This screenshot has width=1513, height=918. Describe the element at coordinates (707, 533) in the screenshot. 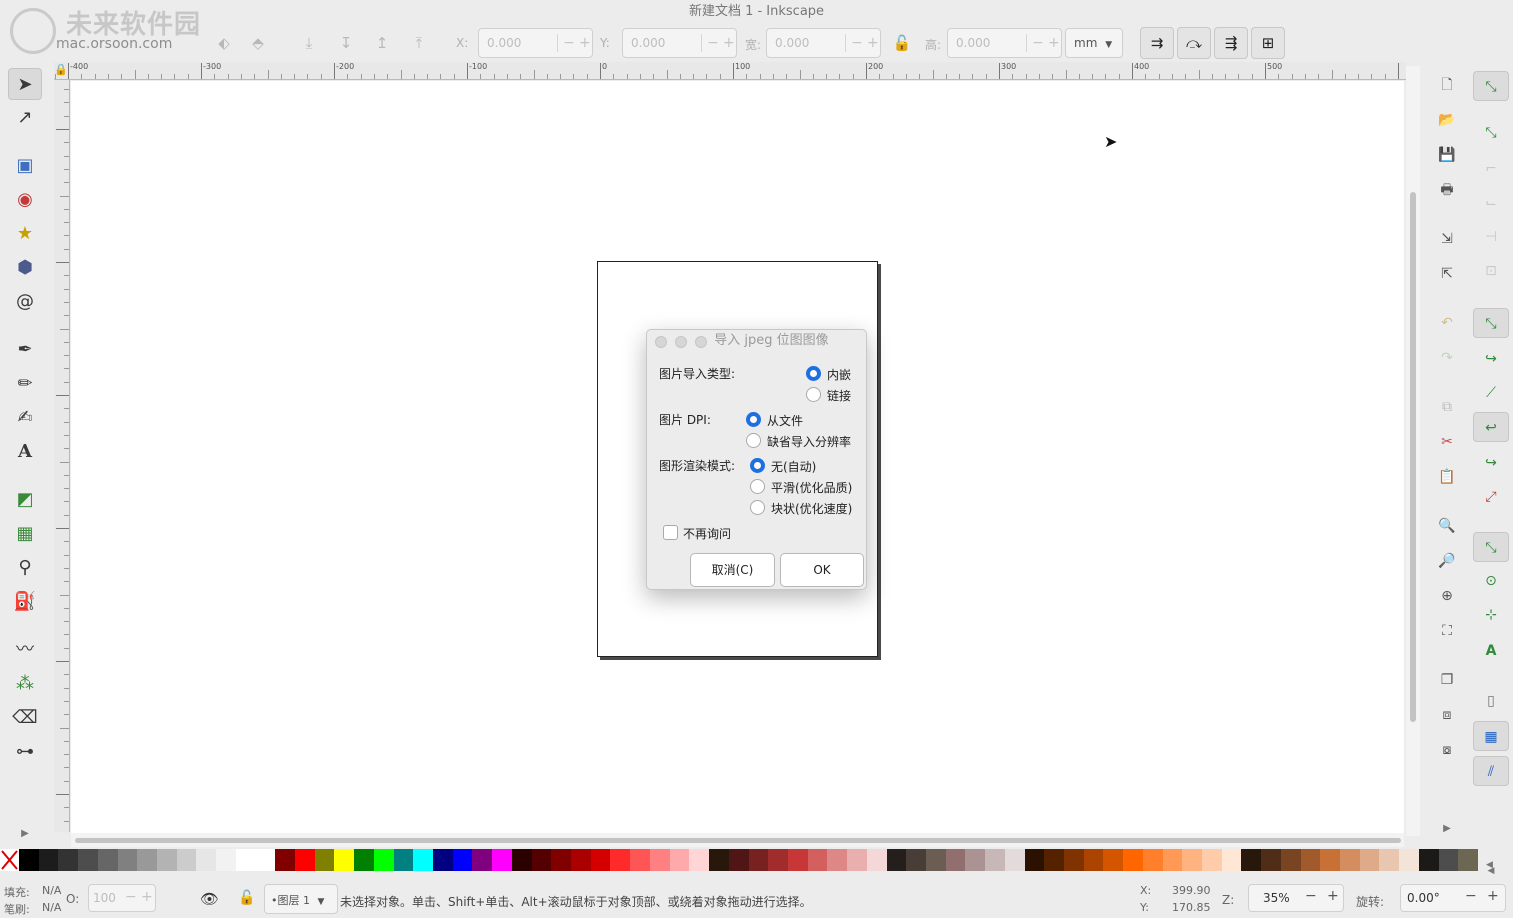

I see `dont-ask-label: 不再询问` at that location.